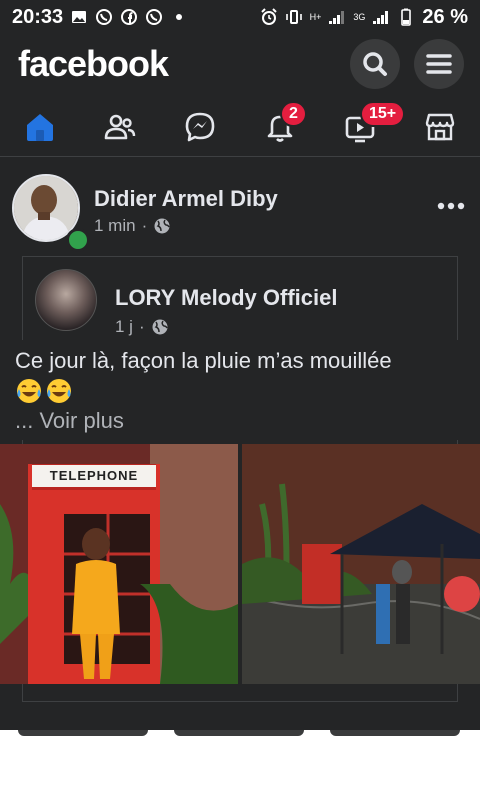 The width and height of the screenshot is (480, 800). What do you see at coordinates (79, 17) in the screenshot?
I see `gallery-icon` at bounding box center [79, 17].